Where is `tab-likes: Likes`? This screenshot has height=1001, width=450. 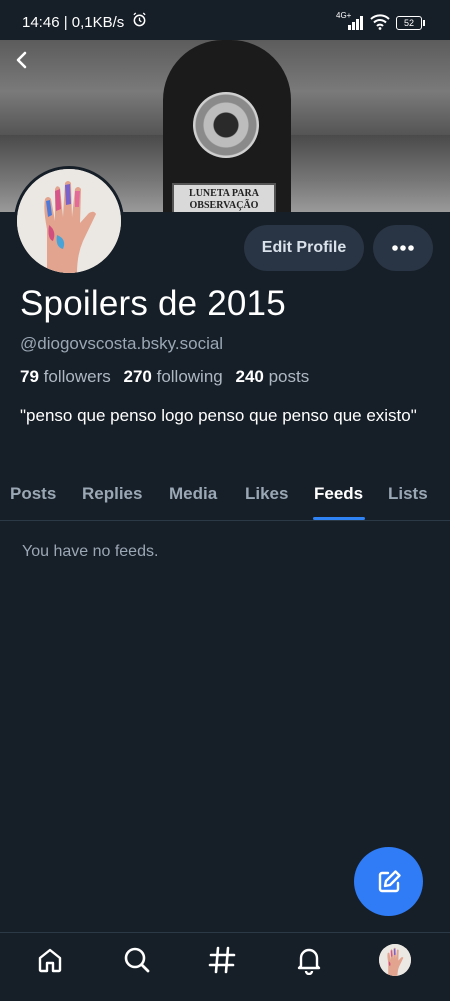
tab-likes: Likes is located at coordinates (266, 494).